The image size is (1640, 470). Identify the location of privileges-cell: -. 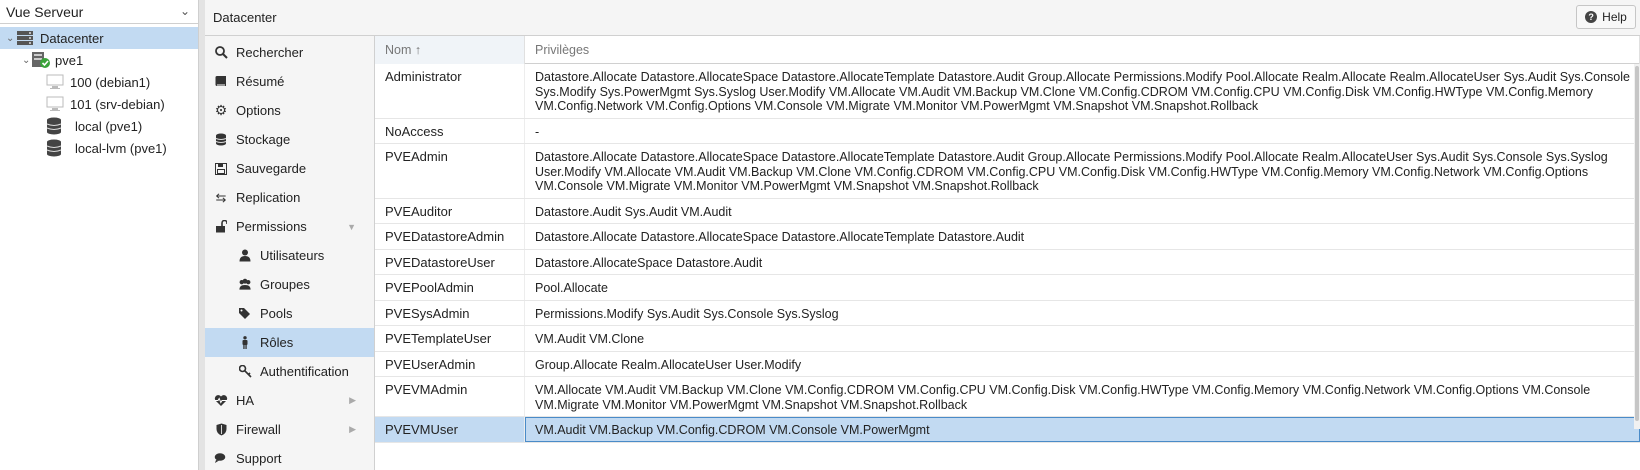
(537, 131).